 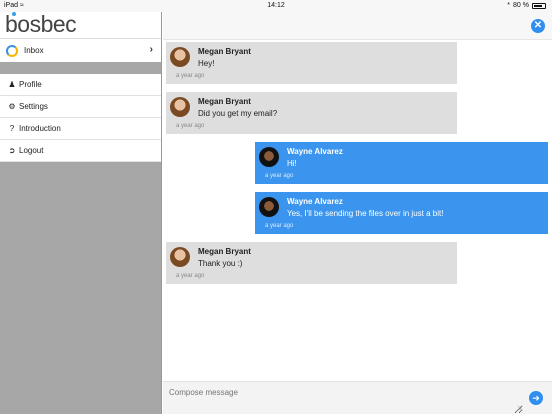 I want to click on compose-input, so click(x=343, y=398).